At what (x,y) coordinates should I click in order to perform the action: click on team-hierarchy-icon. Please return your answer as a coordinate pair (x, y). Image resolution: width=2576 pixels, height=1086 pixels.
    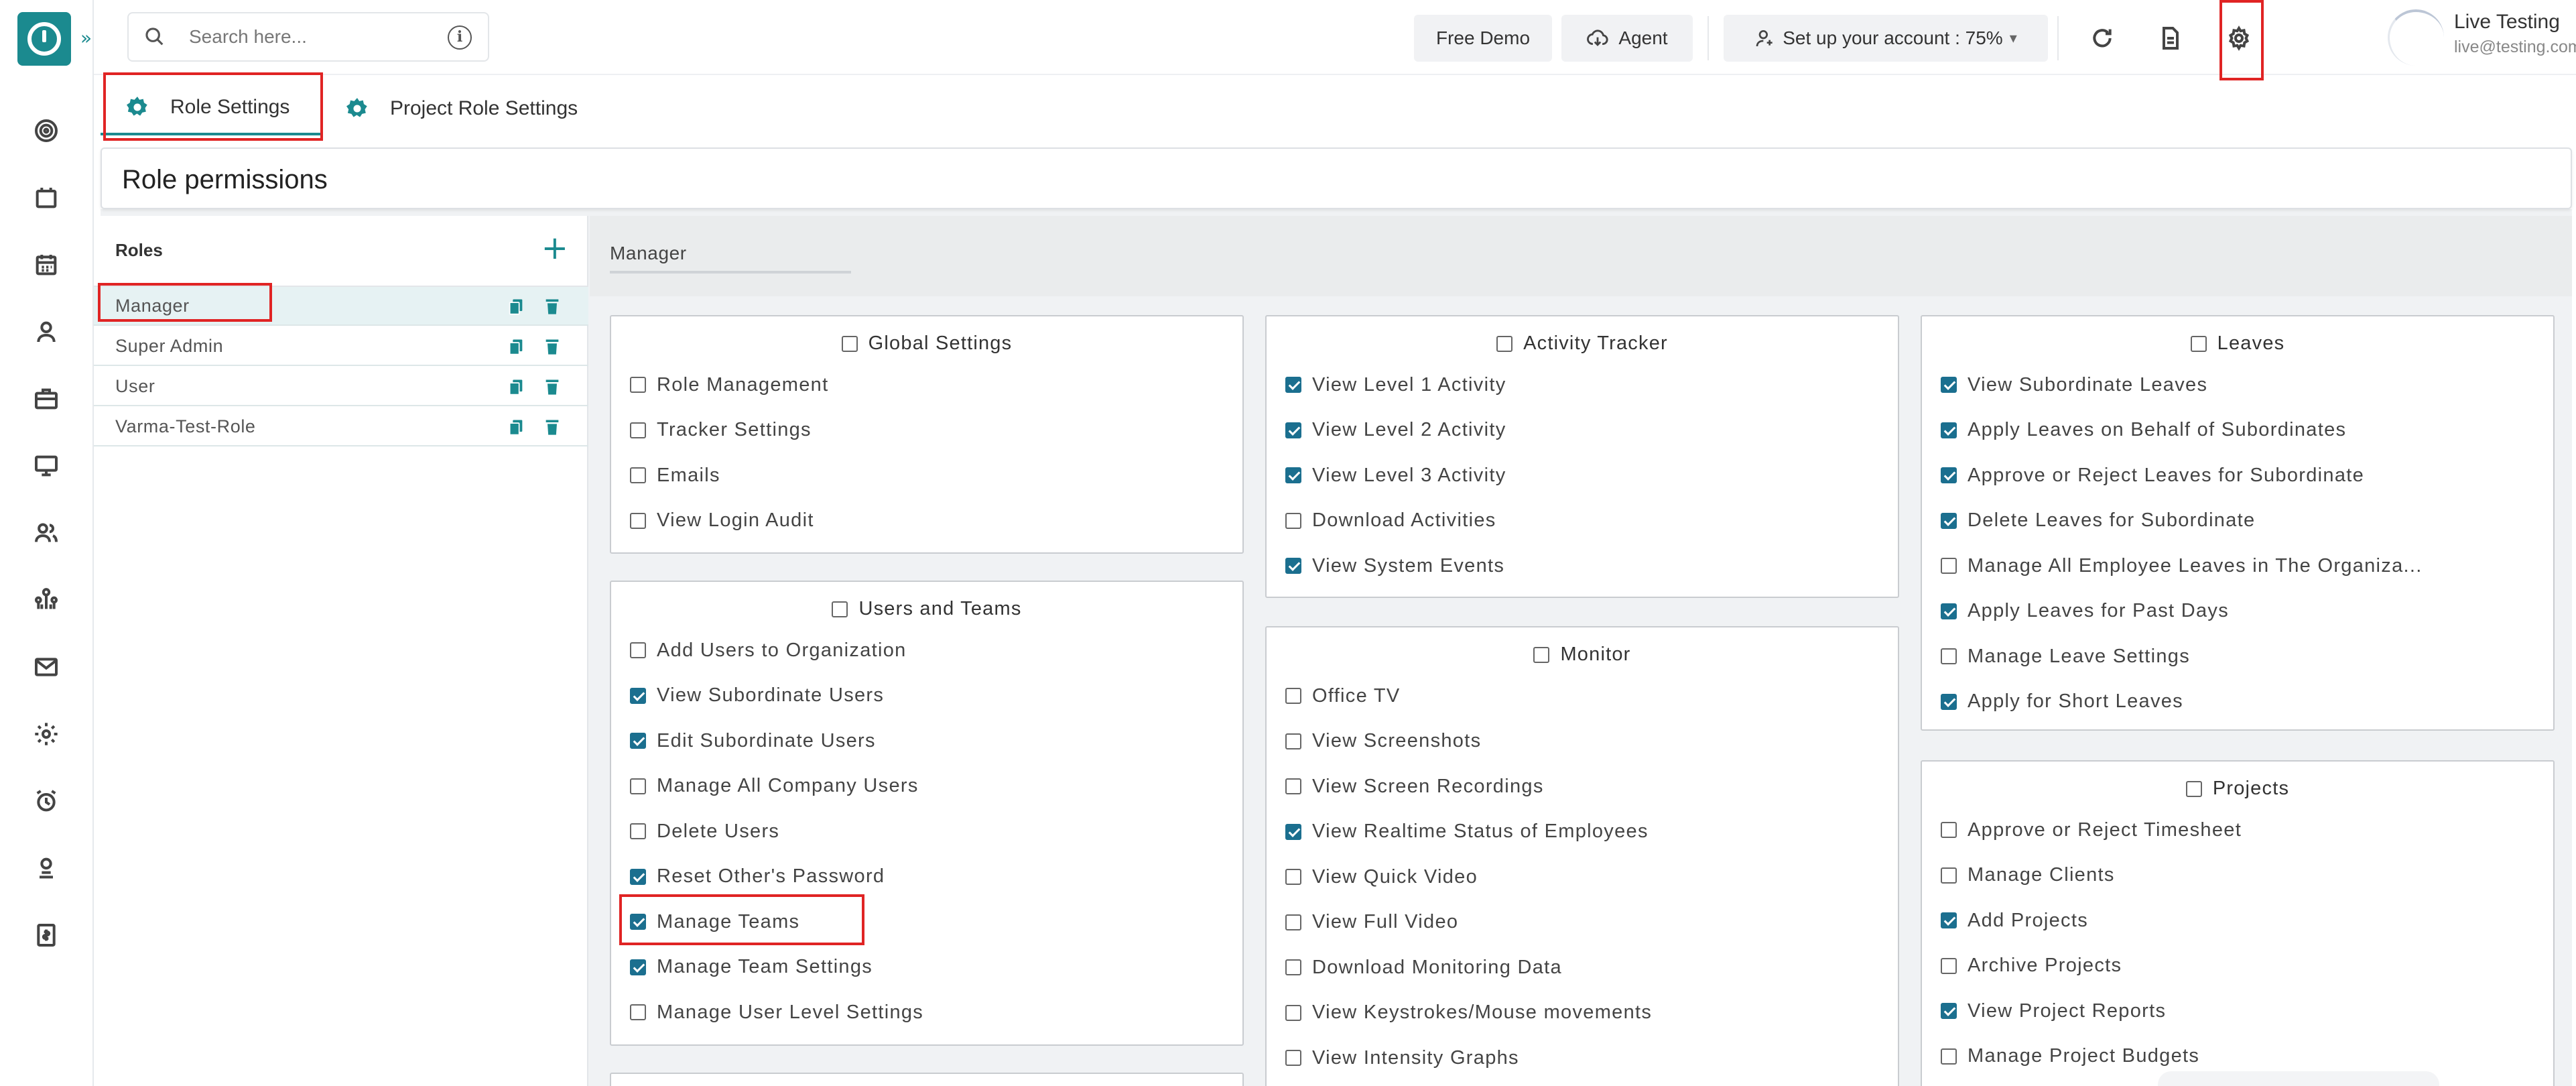
    Looking at the image, I should click on (46, 600).